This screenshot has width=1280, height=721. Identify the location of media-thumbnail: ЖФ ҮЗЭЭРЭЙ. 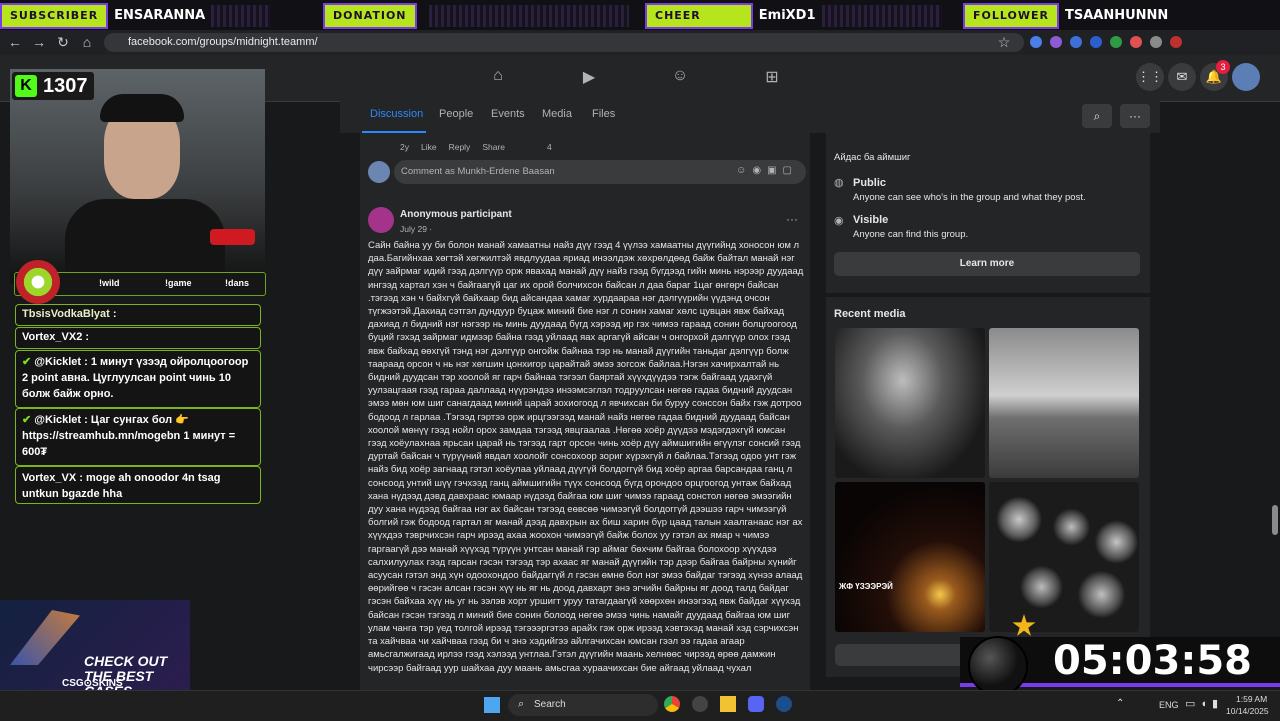
(910, 557).